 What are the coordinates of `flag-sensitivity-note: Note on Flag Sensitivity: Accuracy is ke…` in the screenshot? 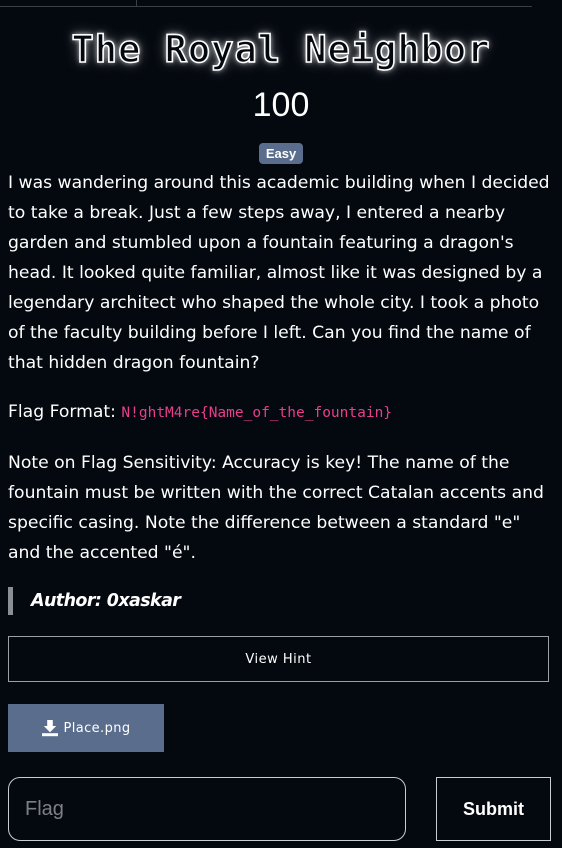 It's located at (276, 508).